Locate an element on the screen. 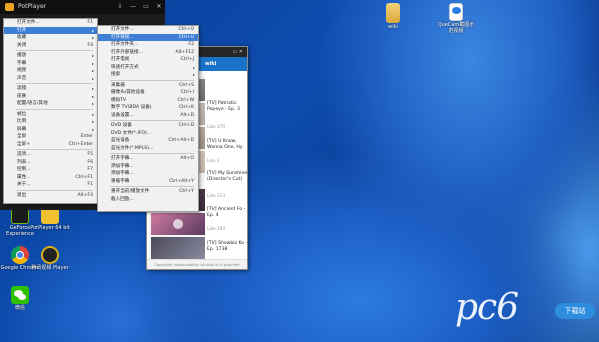 The image size is (599, 342). menu-item: 打开外部链接... Alt+F12 is located at coordinates (148, 53).